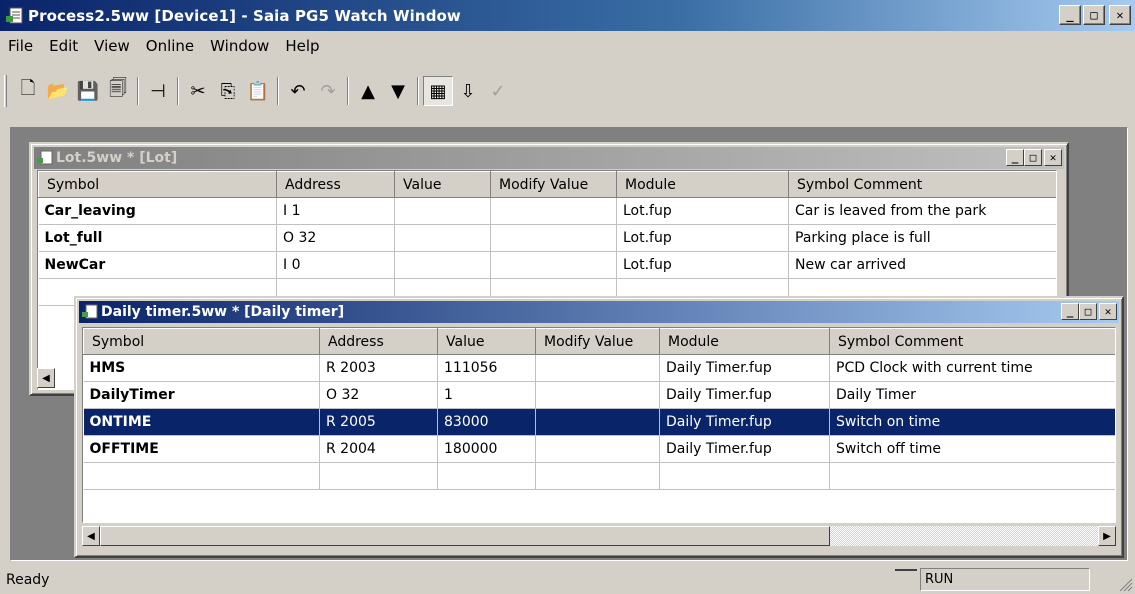 This screenshot has width=1135, height=594. I want to click on paste-icon: 📋, so click(258, 91).